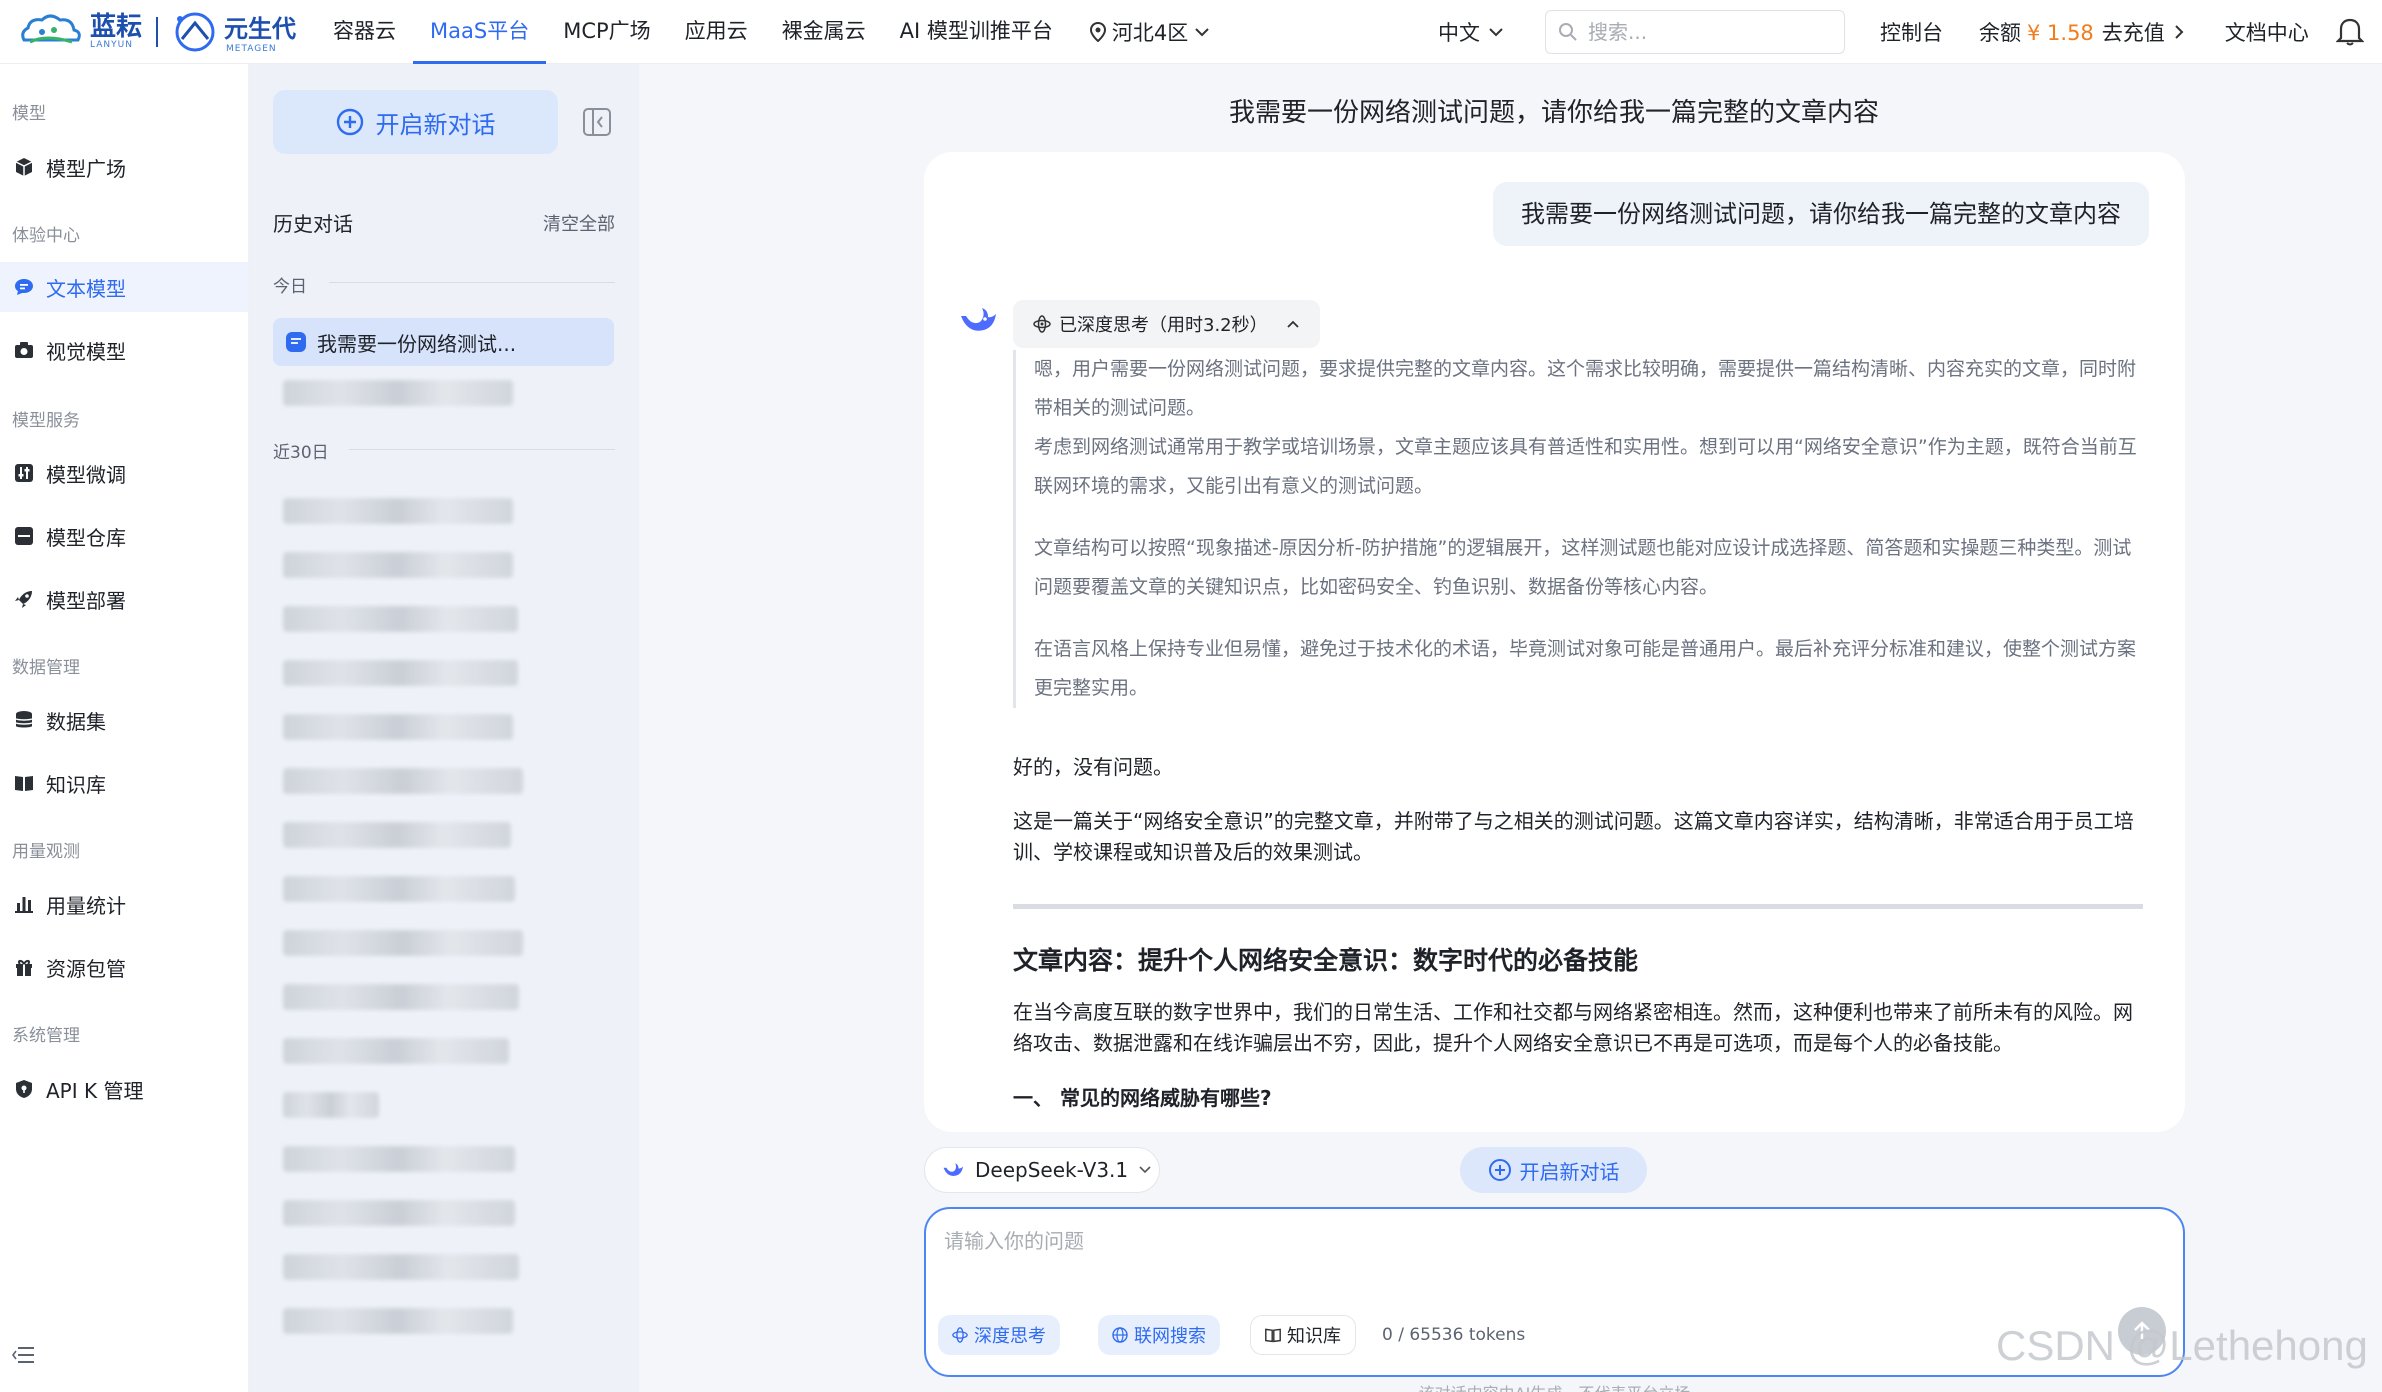  I want to click on csdn-watermark: CSDN @Lethehong, so click(2182, 1345).